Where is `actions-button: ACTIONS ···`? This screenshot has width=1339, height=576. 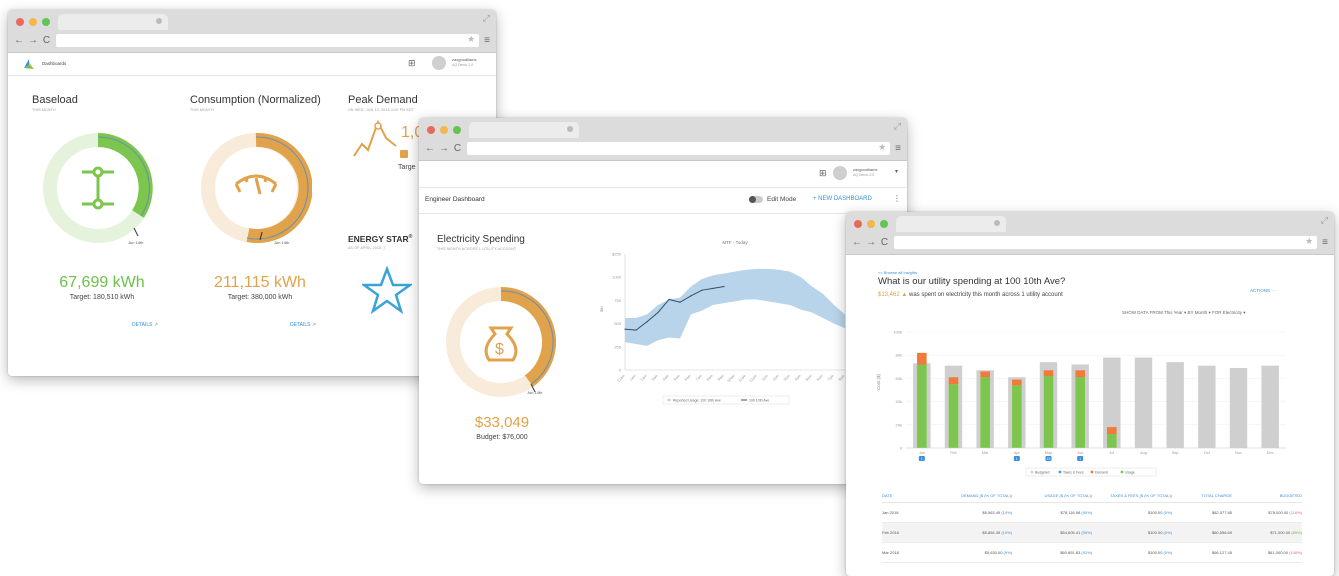
actions-button: ACTIONS ··· is located at coordinates (1263, 290).